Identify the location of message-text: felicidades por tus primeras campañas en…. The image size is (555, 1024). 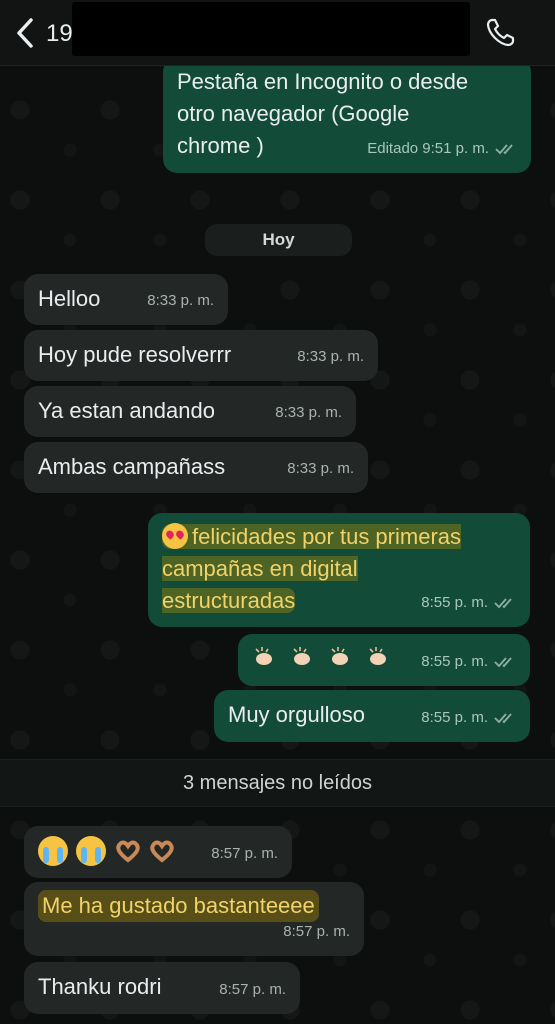
(312, 568).